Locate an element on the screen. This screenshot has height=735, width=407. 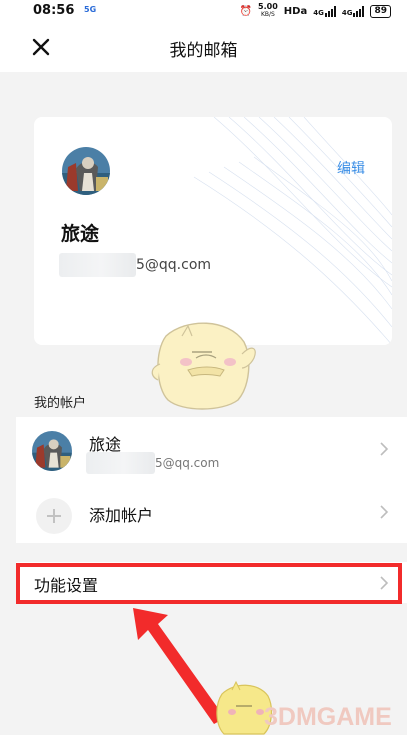
account-item: 旅途 5@qq.com is located at coordinates (211, 448).